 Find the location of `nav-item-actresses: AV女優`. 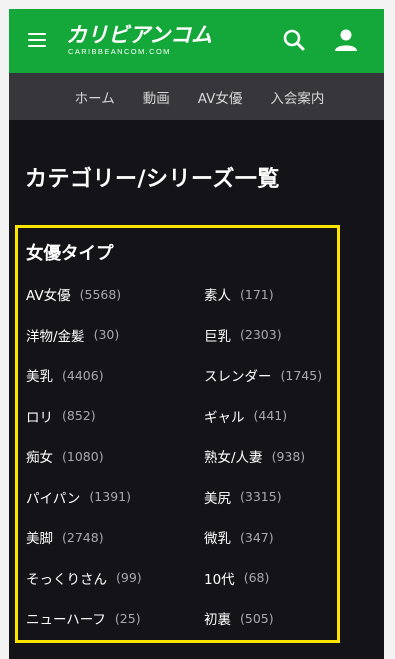

nav-item-actresses: AV女優 is located at coordinates (218, 97).